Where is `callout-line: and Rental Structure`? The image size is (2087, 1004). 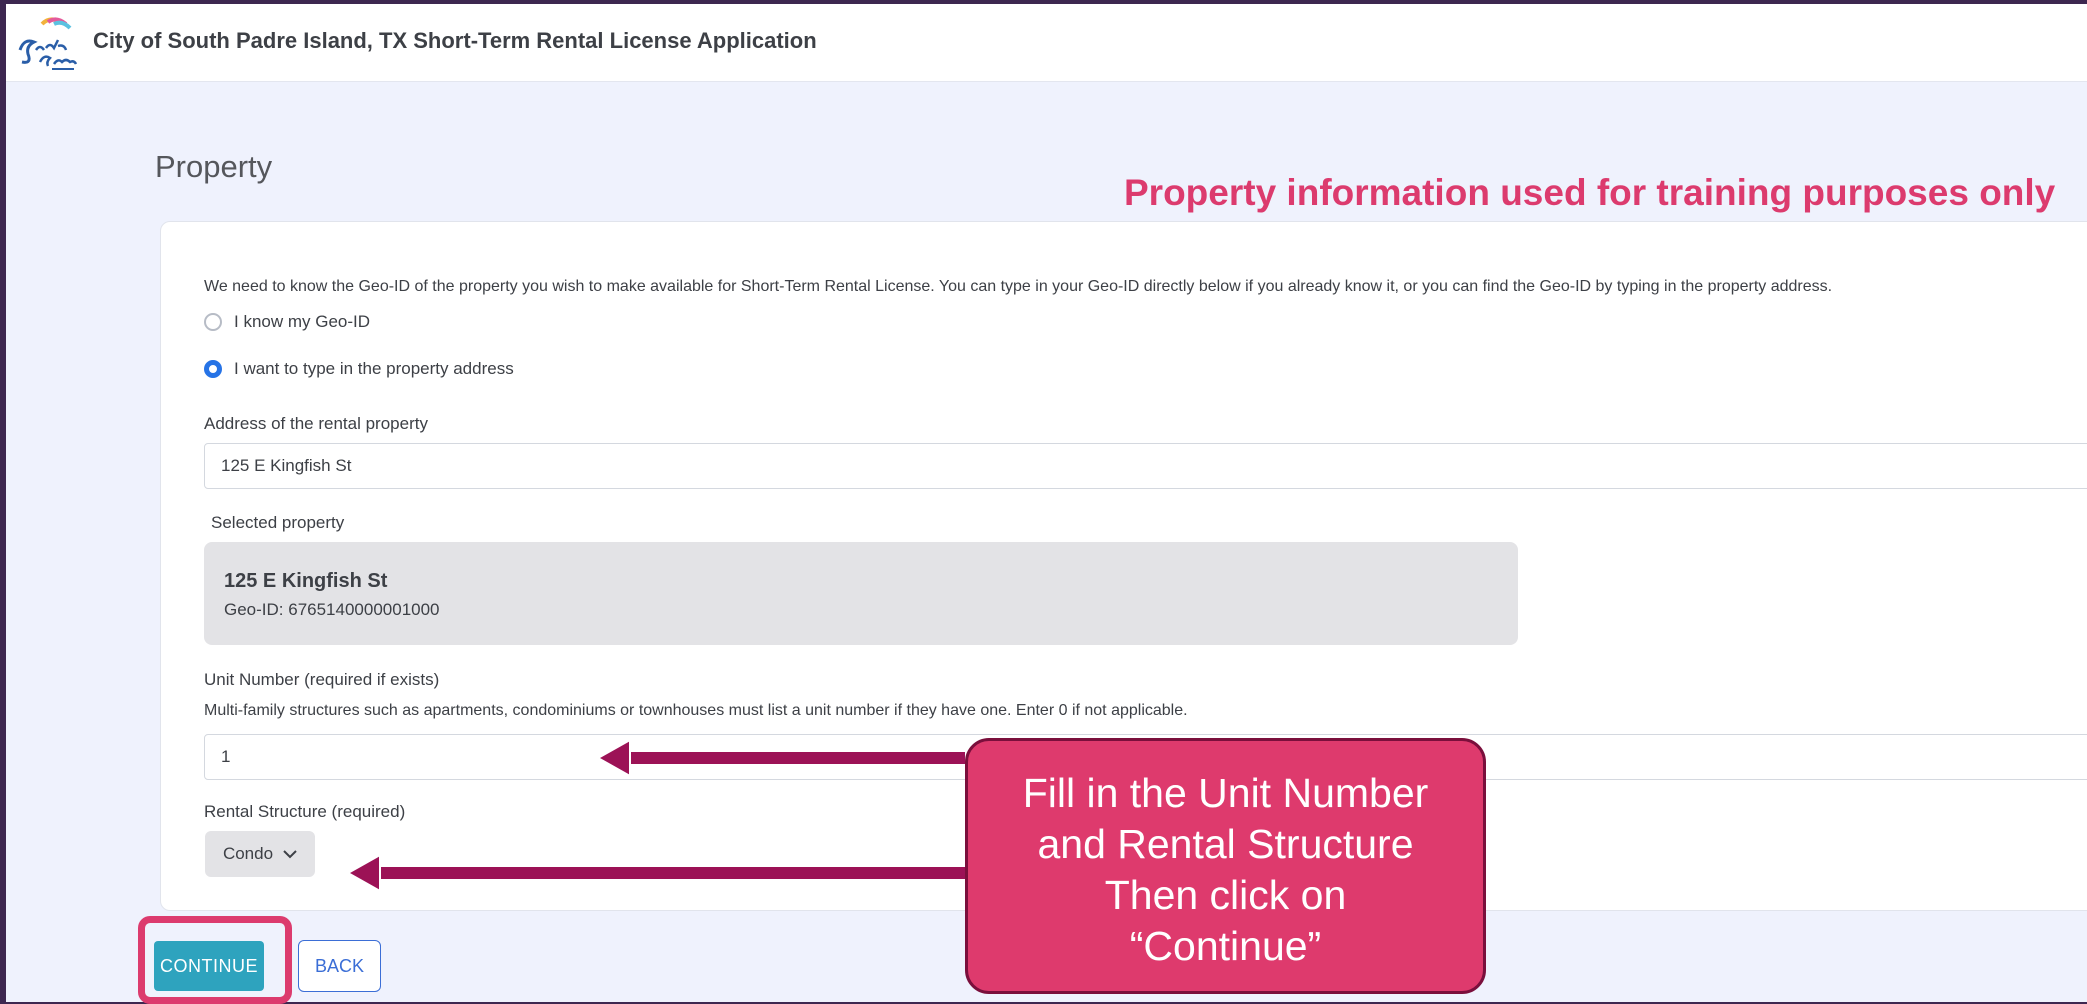 callout-line: and Rental Structure is located at coordinates (1225, 844).